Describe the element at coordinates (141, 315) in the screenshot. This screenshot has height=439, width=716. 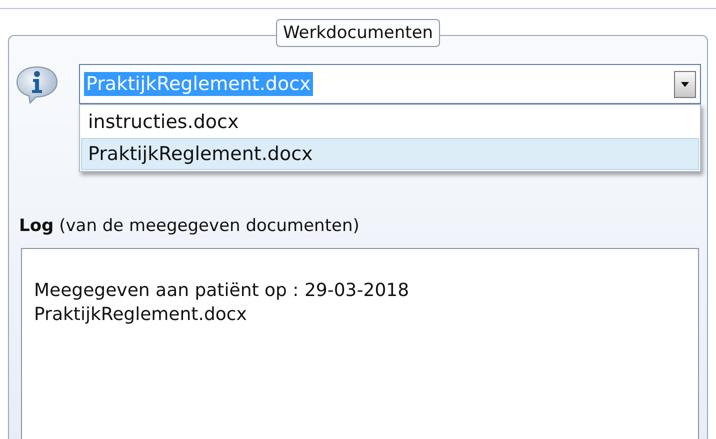
I see `log-line: PraktijkReglement.docx` at that location.